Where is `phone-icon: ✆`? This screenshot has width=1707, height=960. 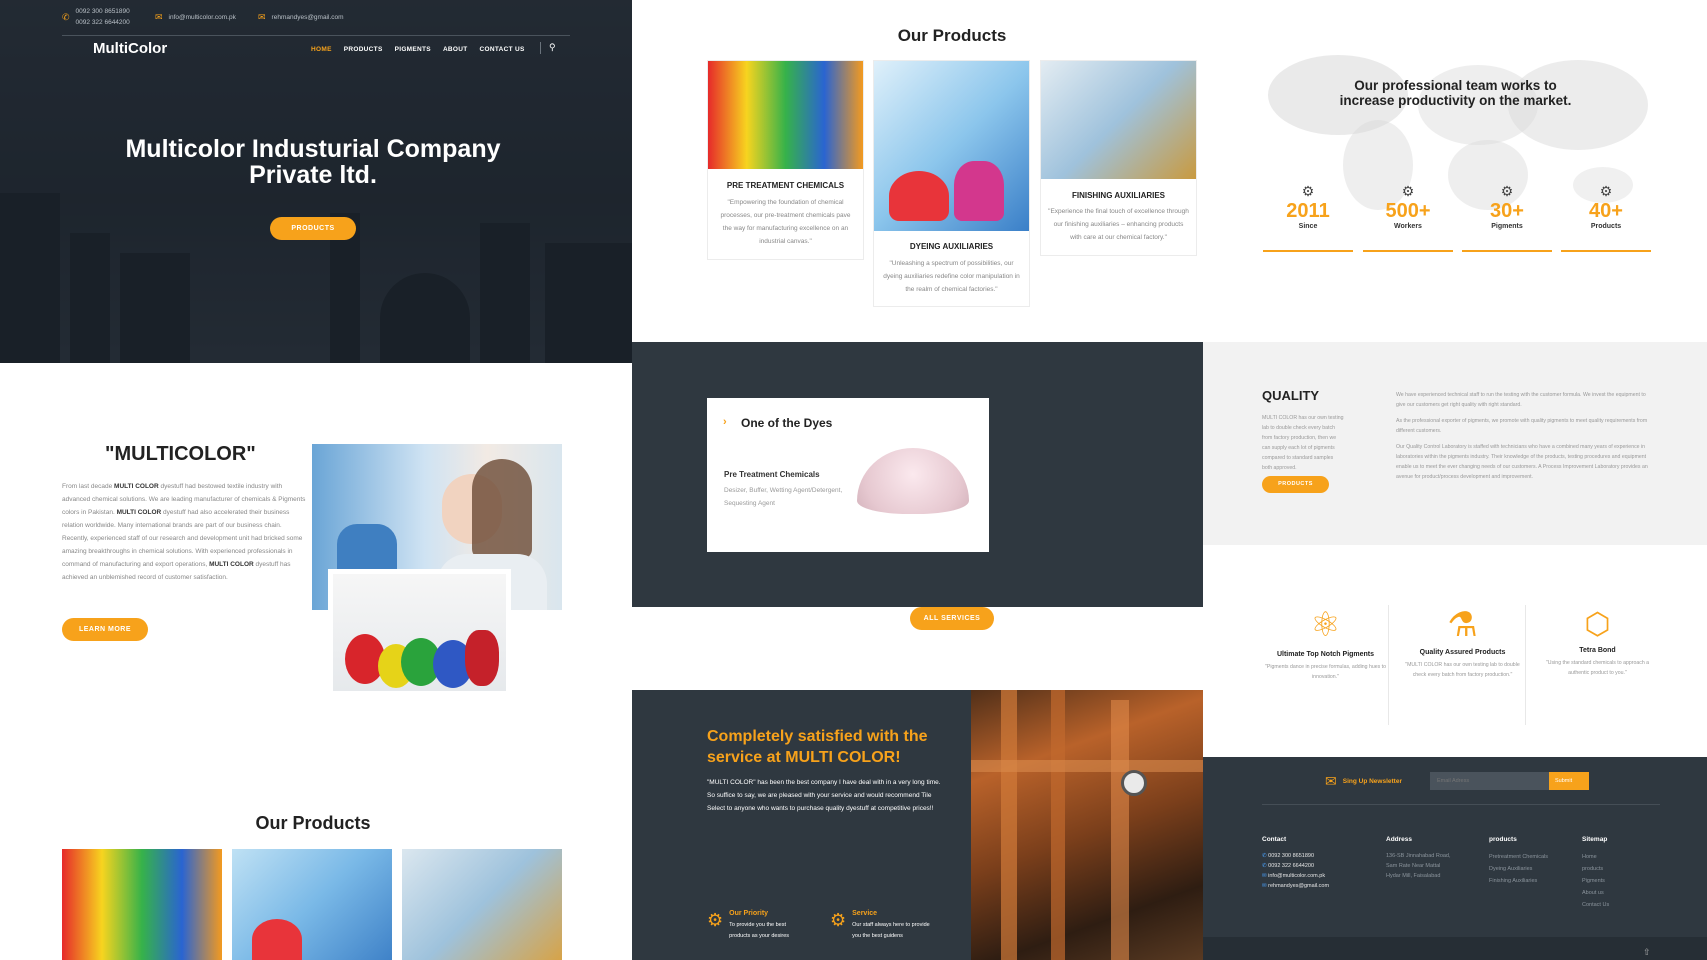
phone-icon: ✆ is located at coordinates (66, 16).